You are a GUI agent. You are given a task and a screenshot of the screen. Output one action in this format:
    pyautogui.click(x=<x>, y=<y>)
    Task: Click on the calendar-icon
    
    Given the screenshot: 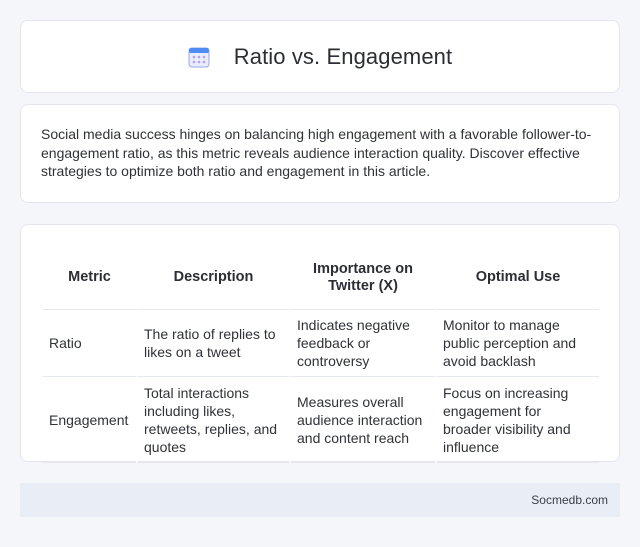 What is the action you would take?
    pyautogui.click(x=199, y=57)
    